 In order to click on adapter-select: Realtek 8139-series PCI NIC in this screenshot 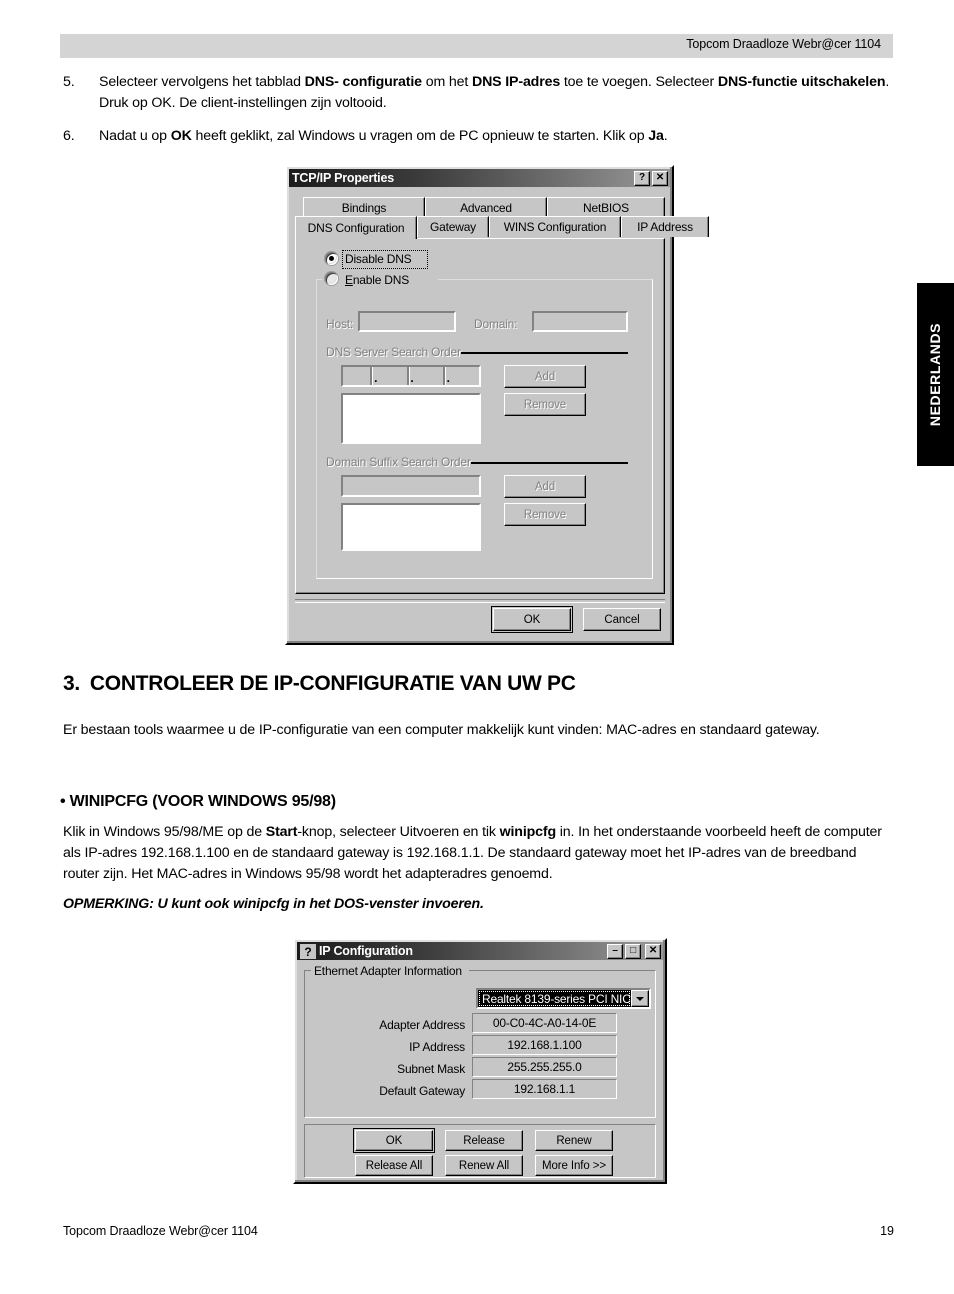, I will do `click(563, 998)`.